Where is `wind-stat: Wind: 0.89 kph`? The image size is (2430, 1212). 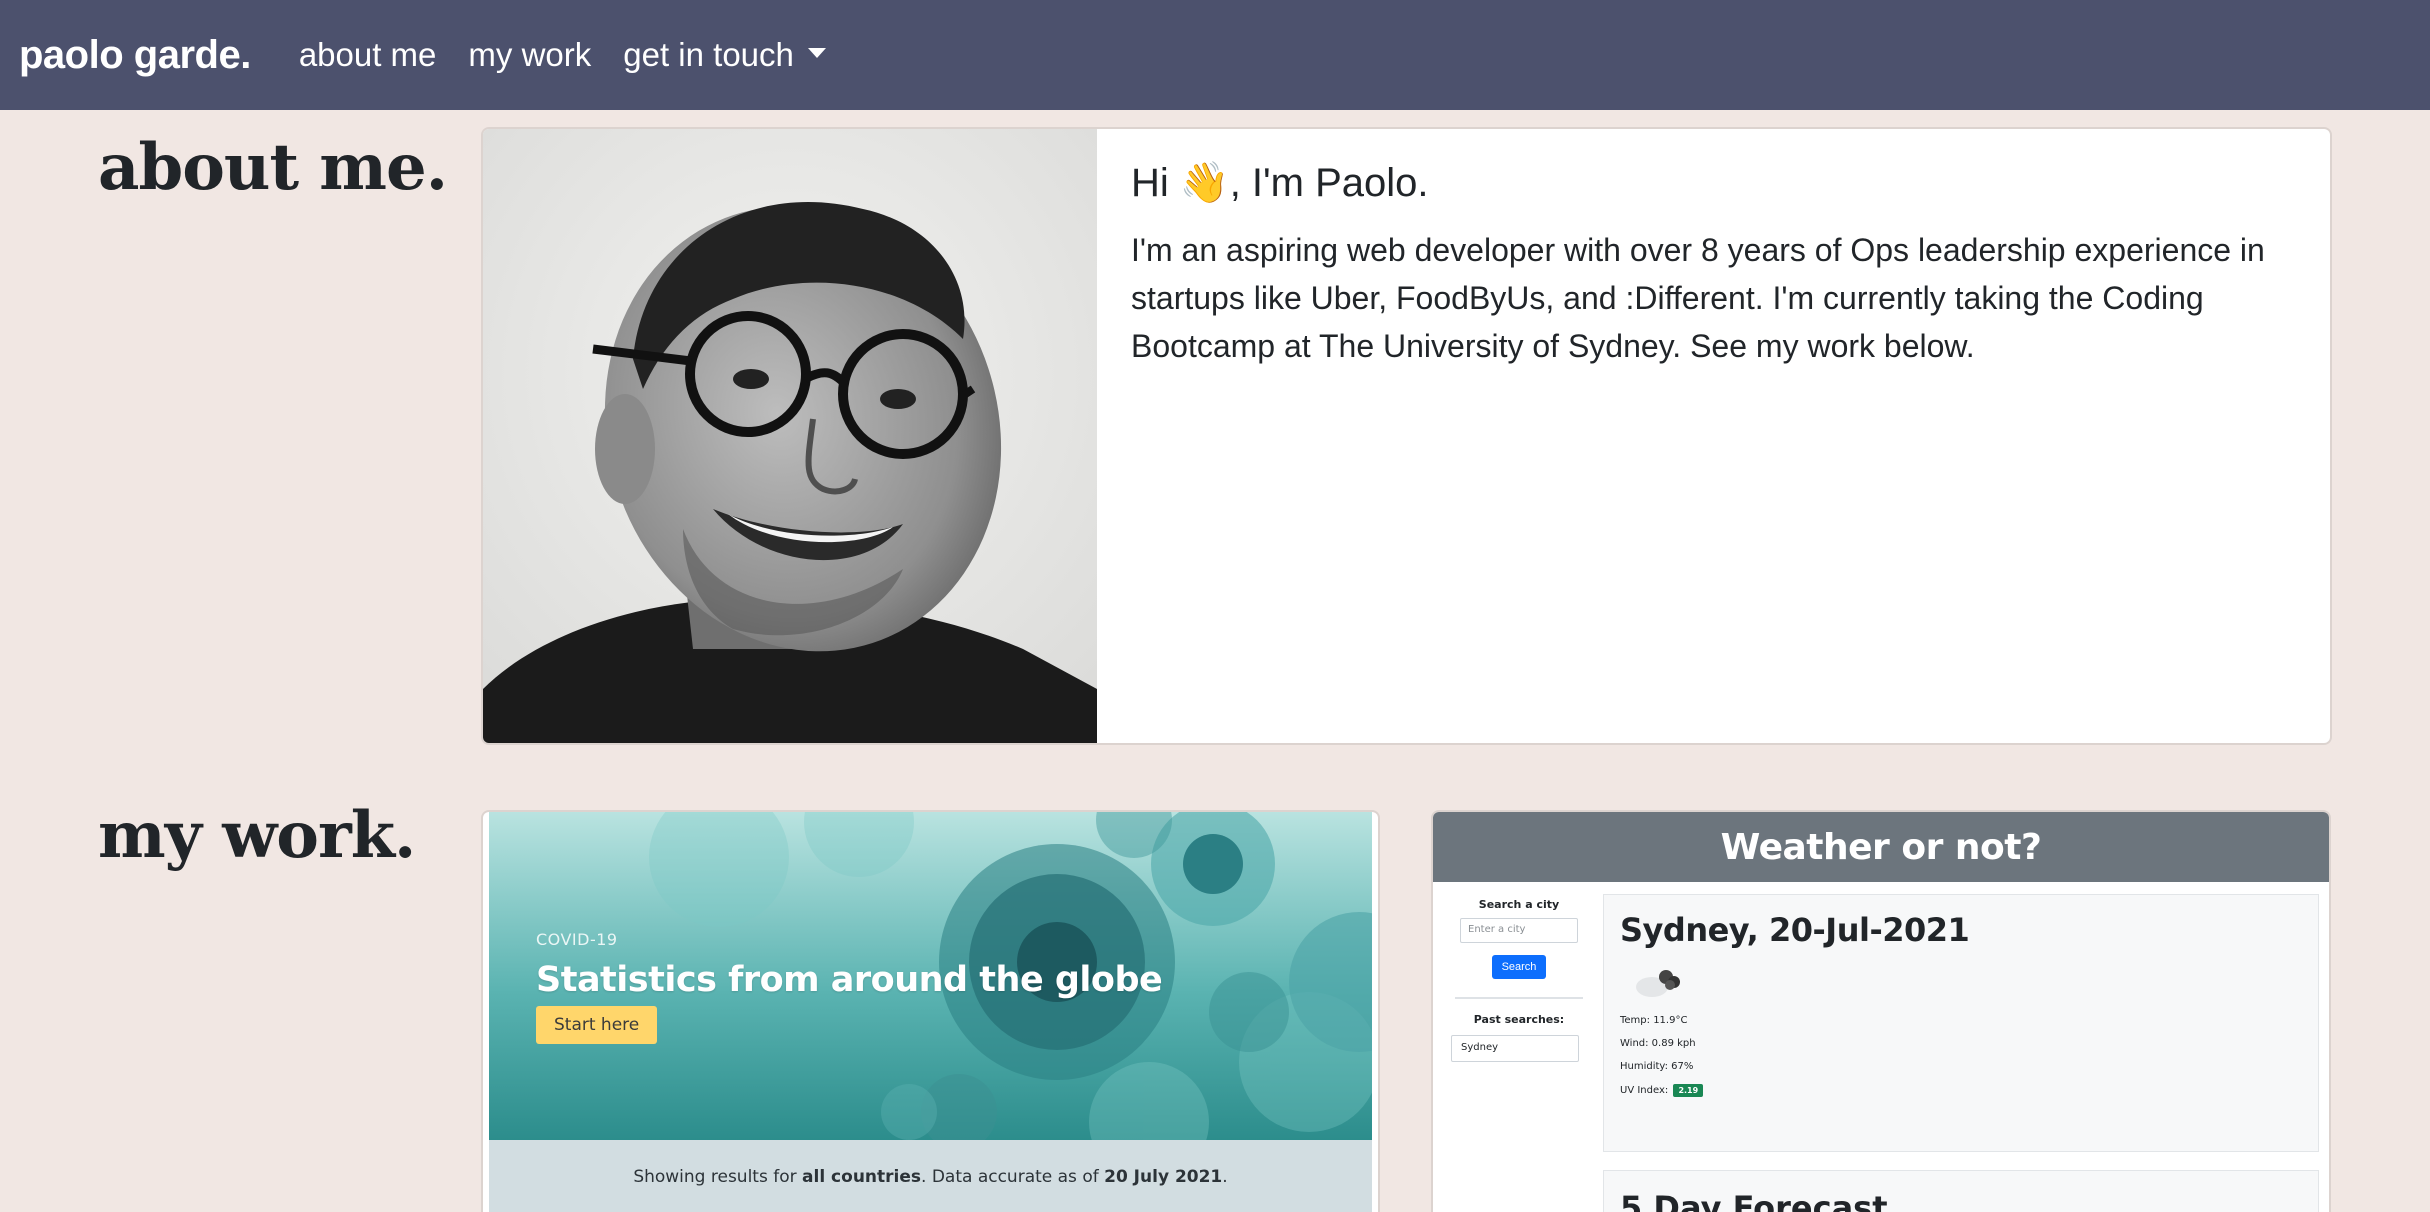 wind-stat: Wind: 0.89 kph is located at coordinates (1658, 1043).